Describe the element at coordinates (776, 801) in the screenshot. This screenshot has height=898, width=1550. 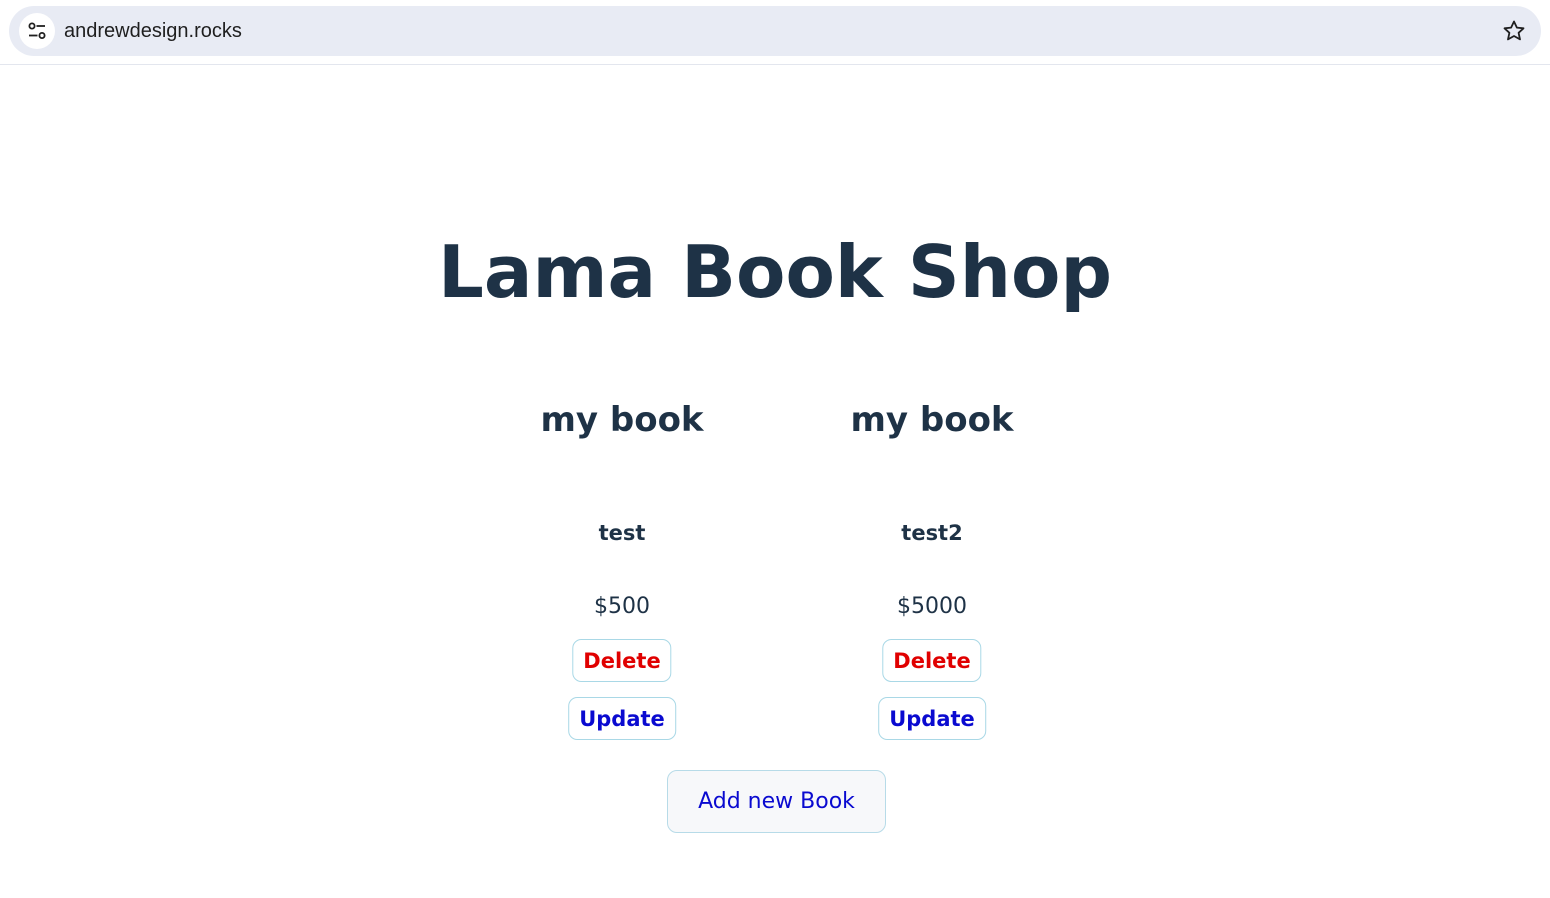
I see `add-new-book-button: Add new Book` at that location.